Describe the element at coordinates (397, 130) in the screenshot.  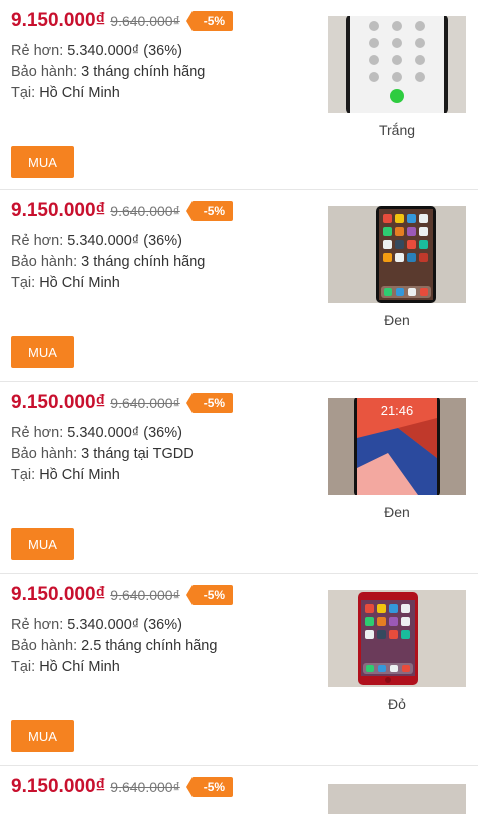
I see `color-label: Trắng` at that location.